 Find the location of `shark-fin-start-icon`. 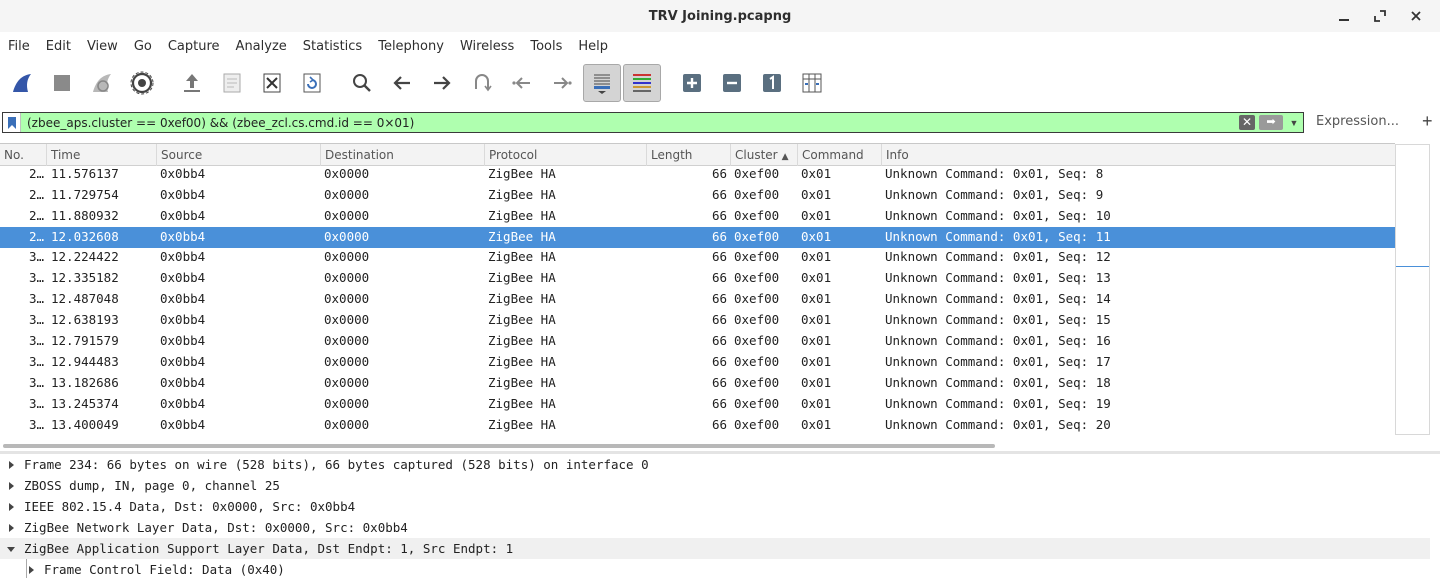

shark-fin-start-icon is located at coordinates (22, 83).